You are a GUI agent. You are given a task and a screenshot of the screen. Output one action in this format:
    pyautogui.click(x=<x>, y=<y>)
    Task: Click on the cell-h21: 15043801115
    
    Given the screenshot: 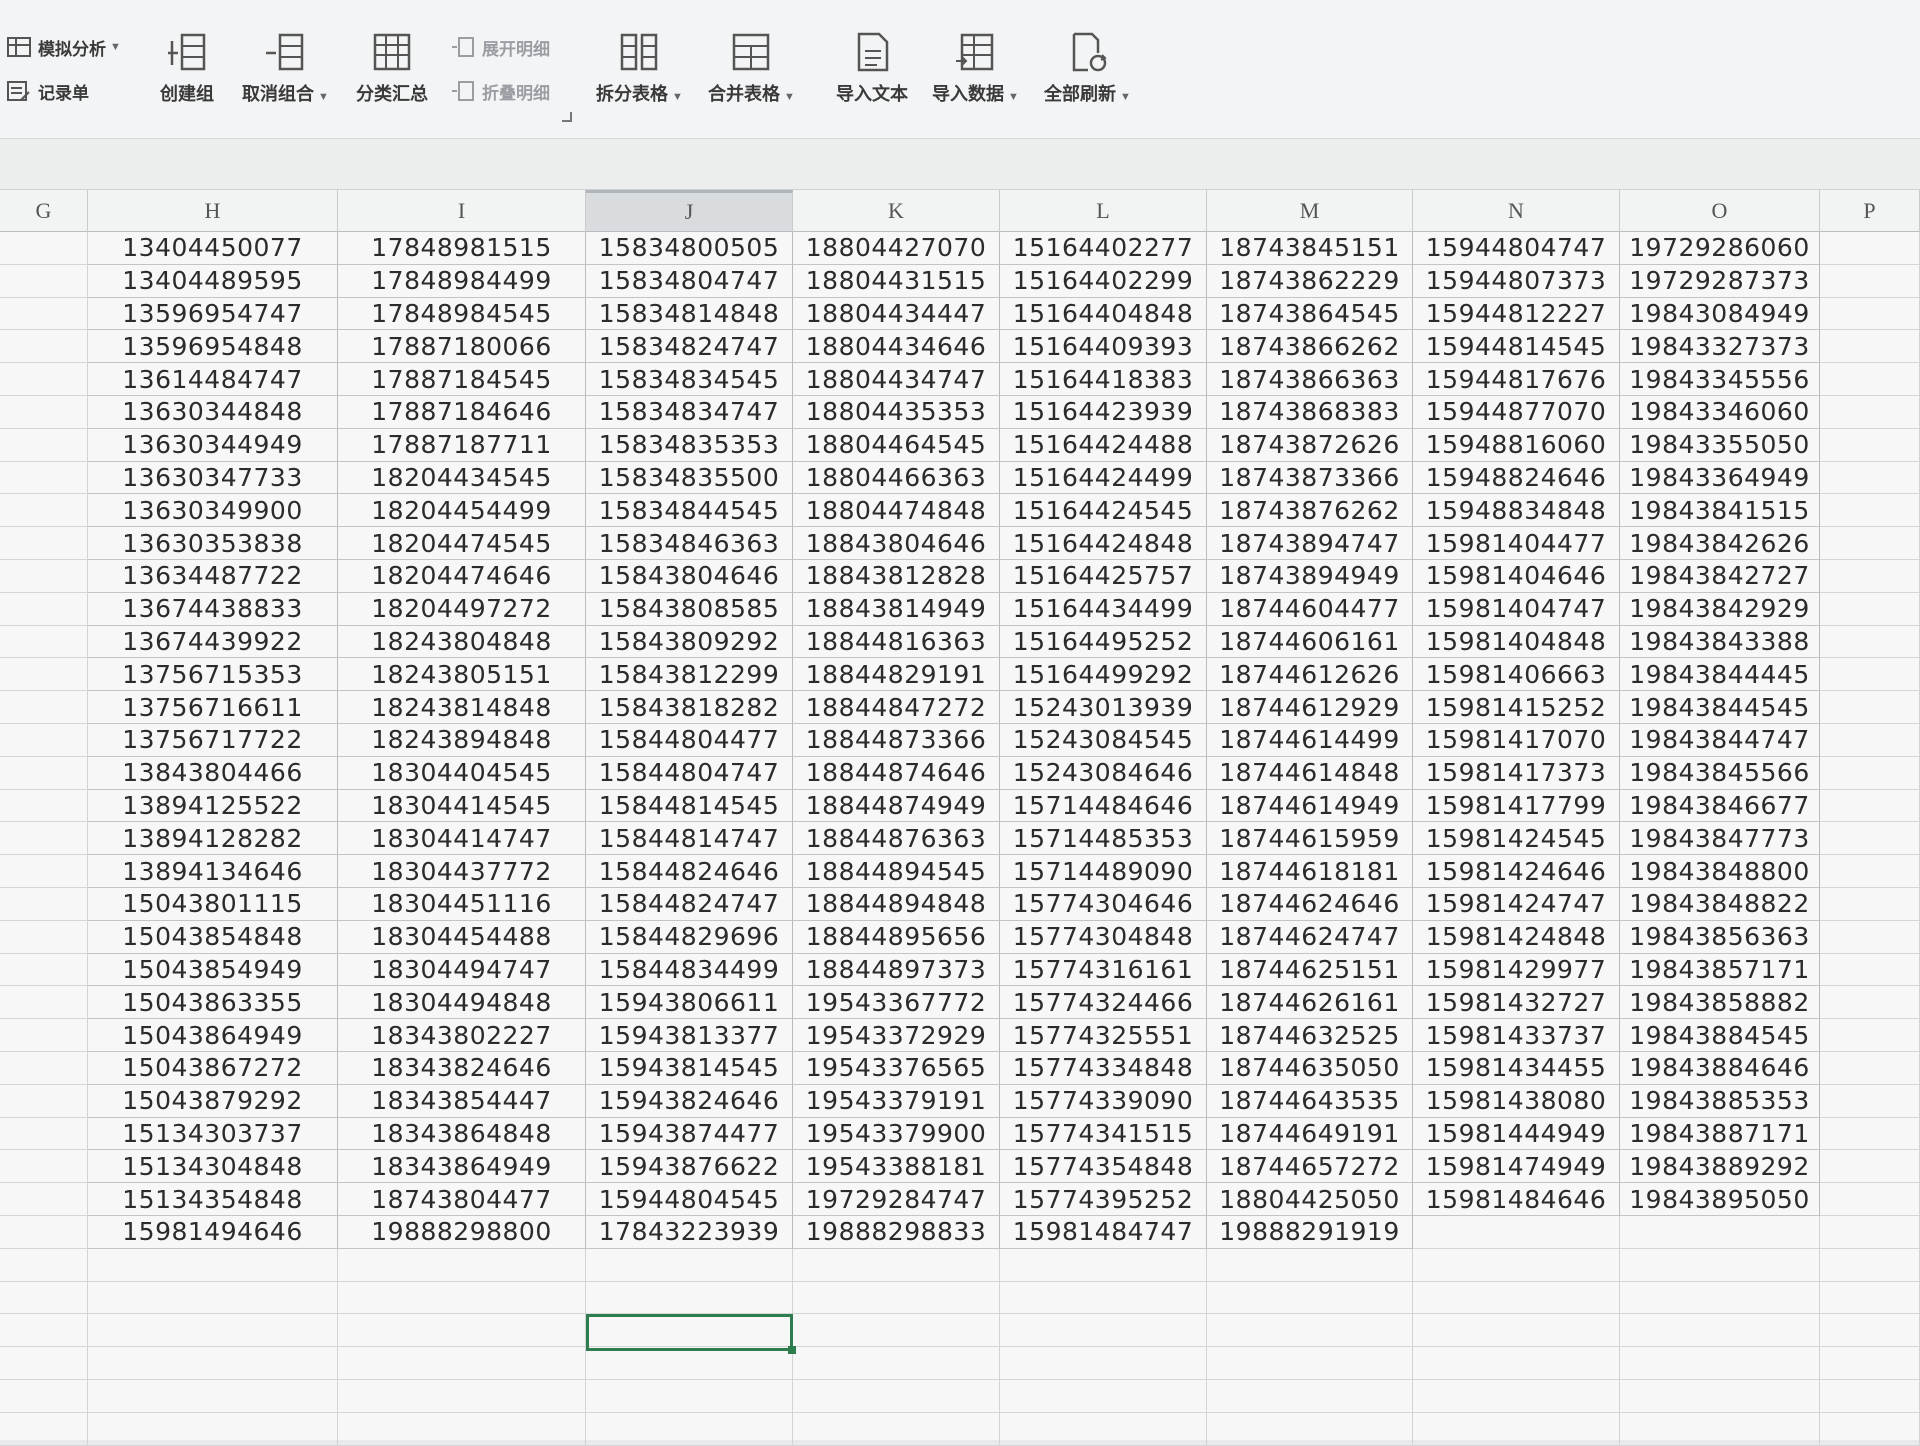 What is the action you would take?
    pyautogui.click(x=213, y=904)
    